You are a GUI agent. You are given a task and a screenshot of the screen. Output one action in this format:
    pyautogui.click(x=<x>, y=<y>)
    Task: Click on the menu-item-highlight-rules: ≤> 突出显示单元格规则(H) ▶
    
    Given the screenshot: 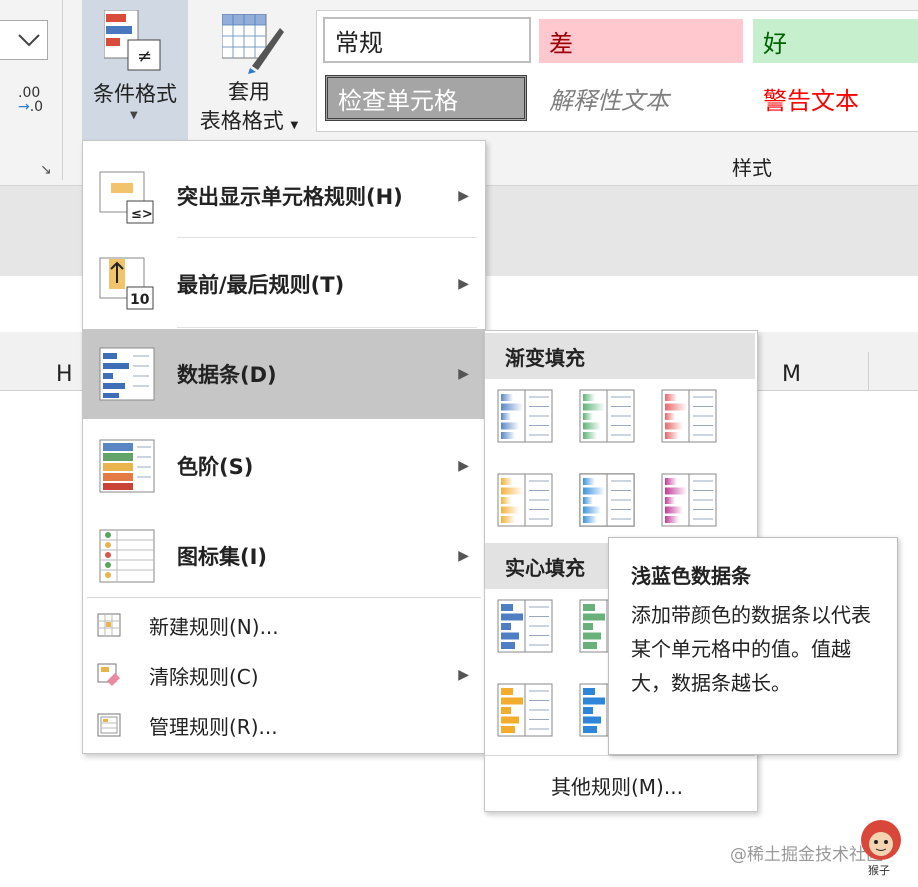 What is the action you would take?
    pyautogui.click(x=284, y=196)
    